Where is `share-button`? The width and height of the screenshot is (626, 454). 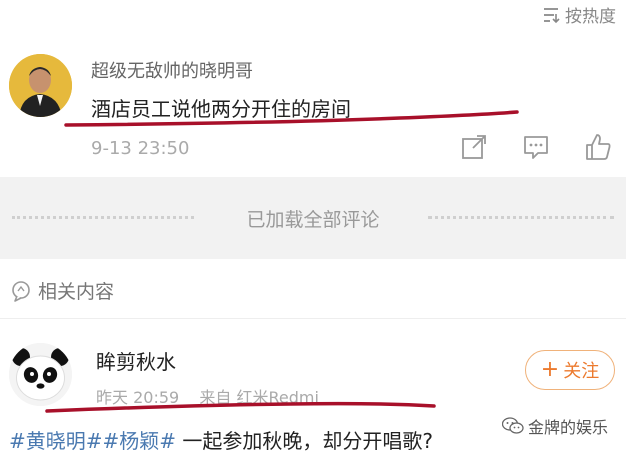
share-button is located at coordinates (474, 147).